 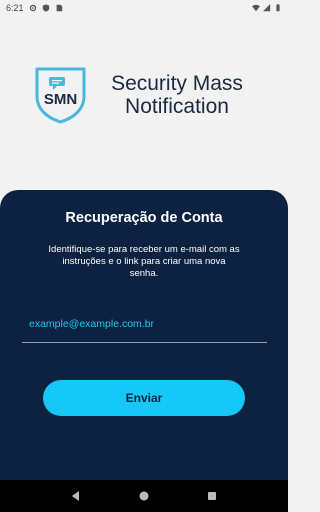 I want to click on smn-shield-logo-icon: SMN, so click(x=60, y=95).